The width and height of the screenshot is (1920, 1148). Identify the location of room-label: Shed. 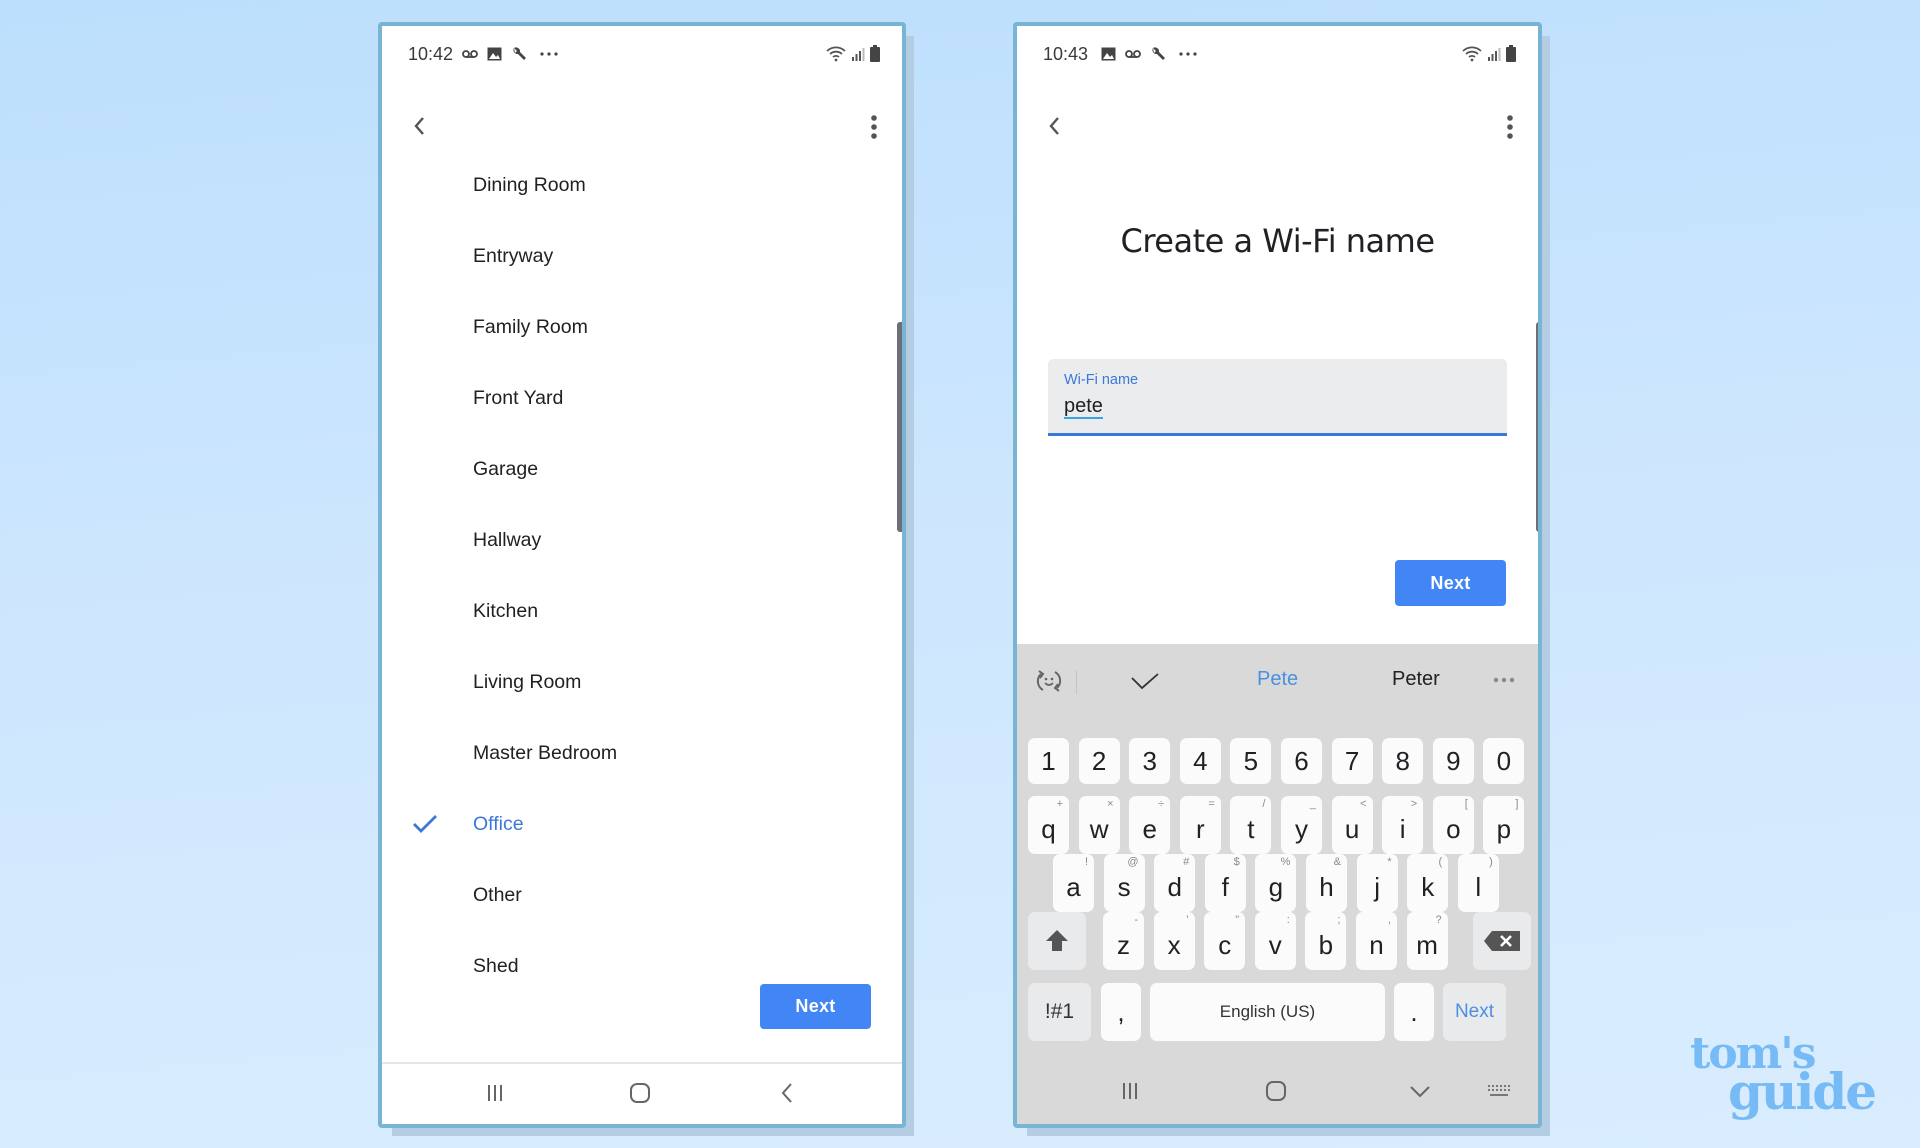
(496, 966).